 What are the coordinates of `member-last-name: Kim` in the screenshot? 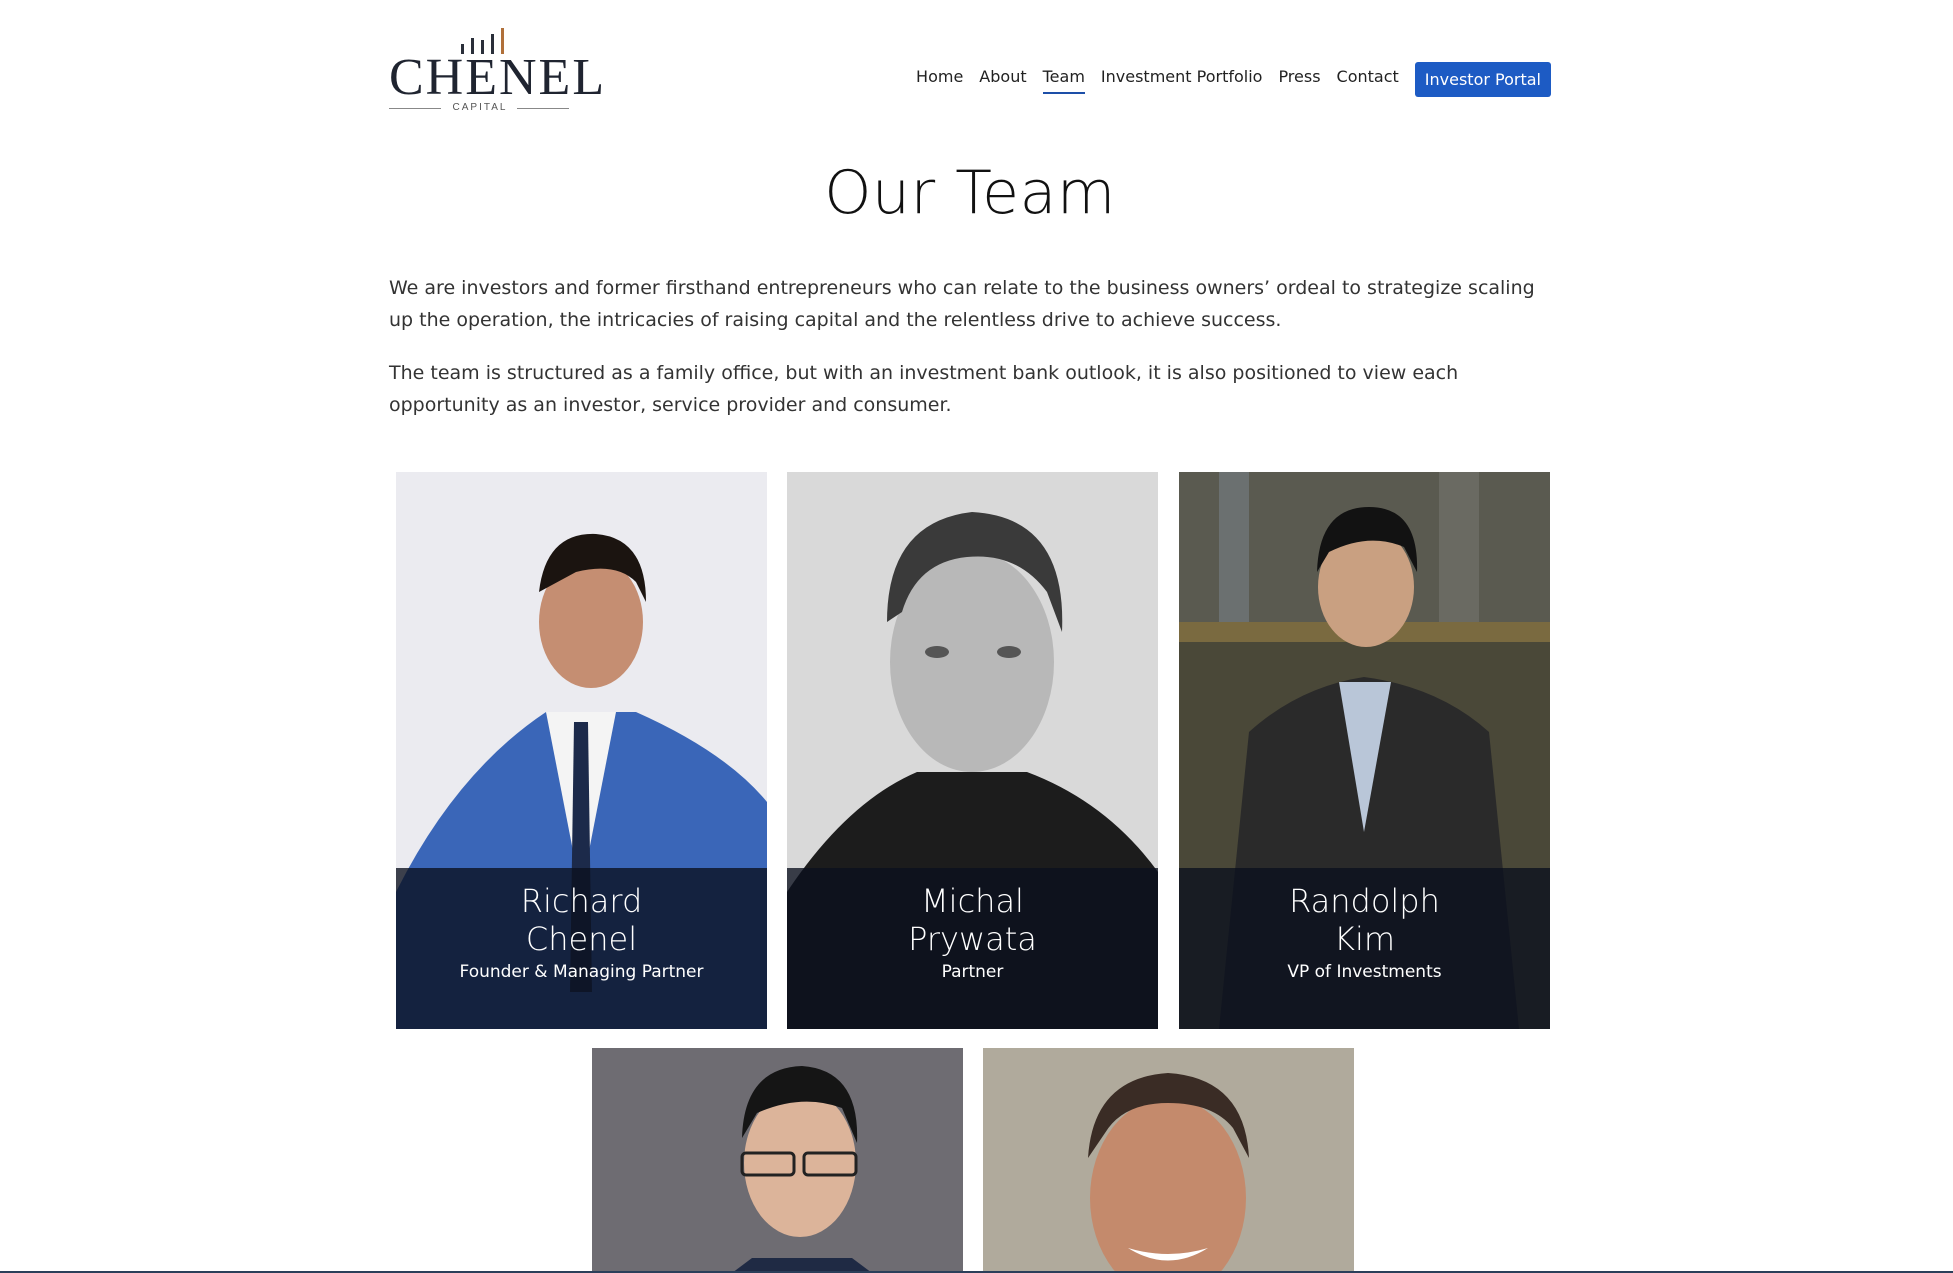 It's located at (1364, 939).